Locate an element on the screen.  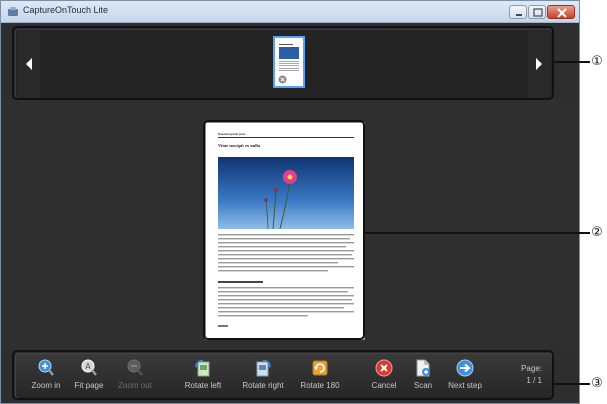
minimize-button is located at coordinates (518, 12).